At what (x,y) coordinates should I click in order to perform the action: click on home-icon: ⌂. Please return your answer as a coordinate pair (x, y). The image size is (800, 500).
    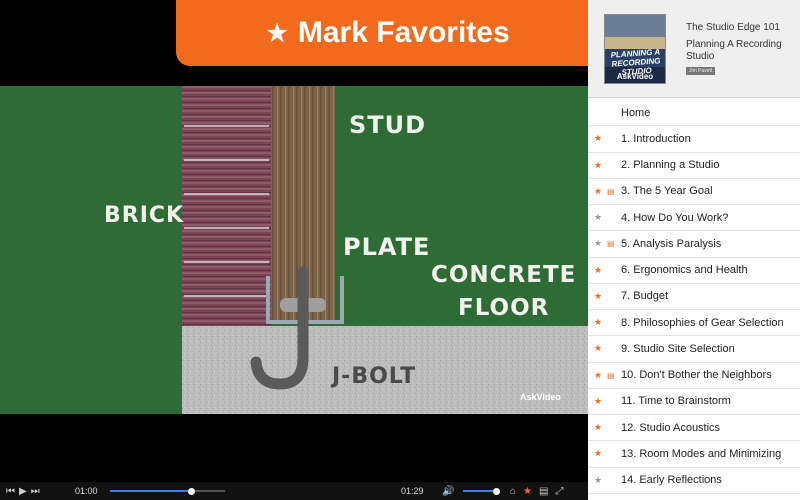
    Looking at the image, I should click on (513, 491).